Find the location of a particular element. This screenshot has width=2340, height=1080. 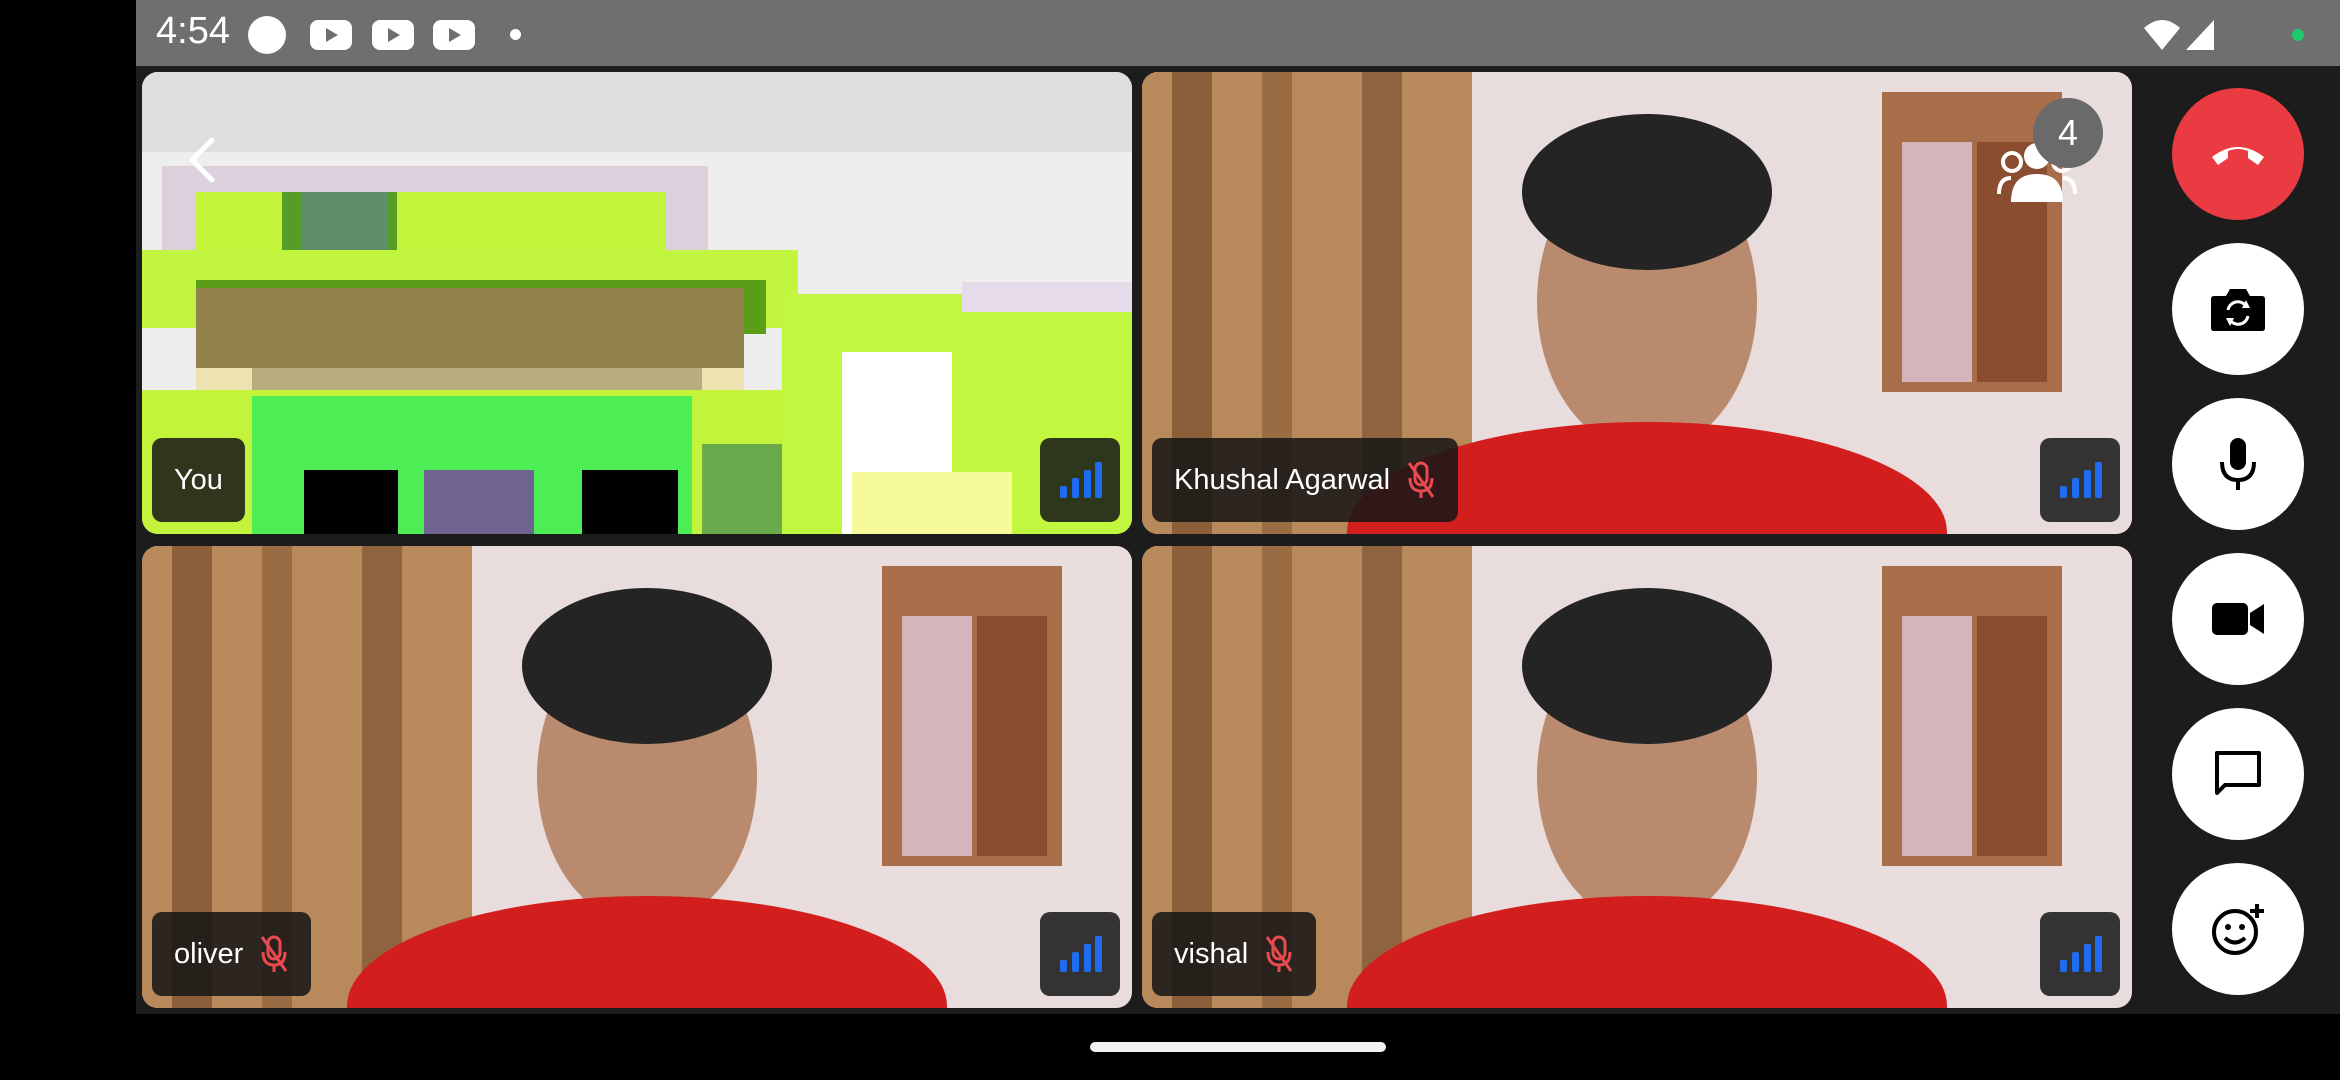

participant-name: You is located at coordinates (198, 479).